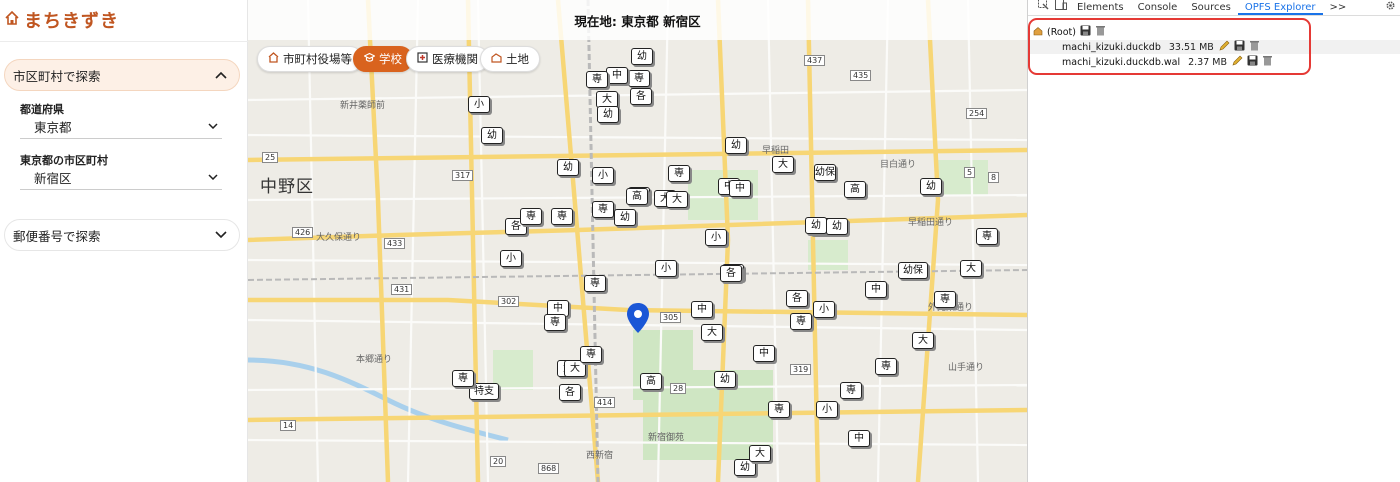 This screenshot has height=482, width=1400. I want to click on route-shield: 868, so click(549, 468).